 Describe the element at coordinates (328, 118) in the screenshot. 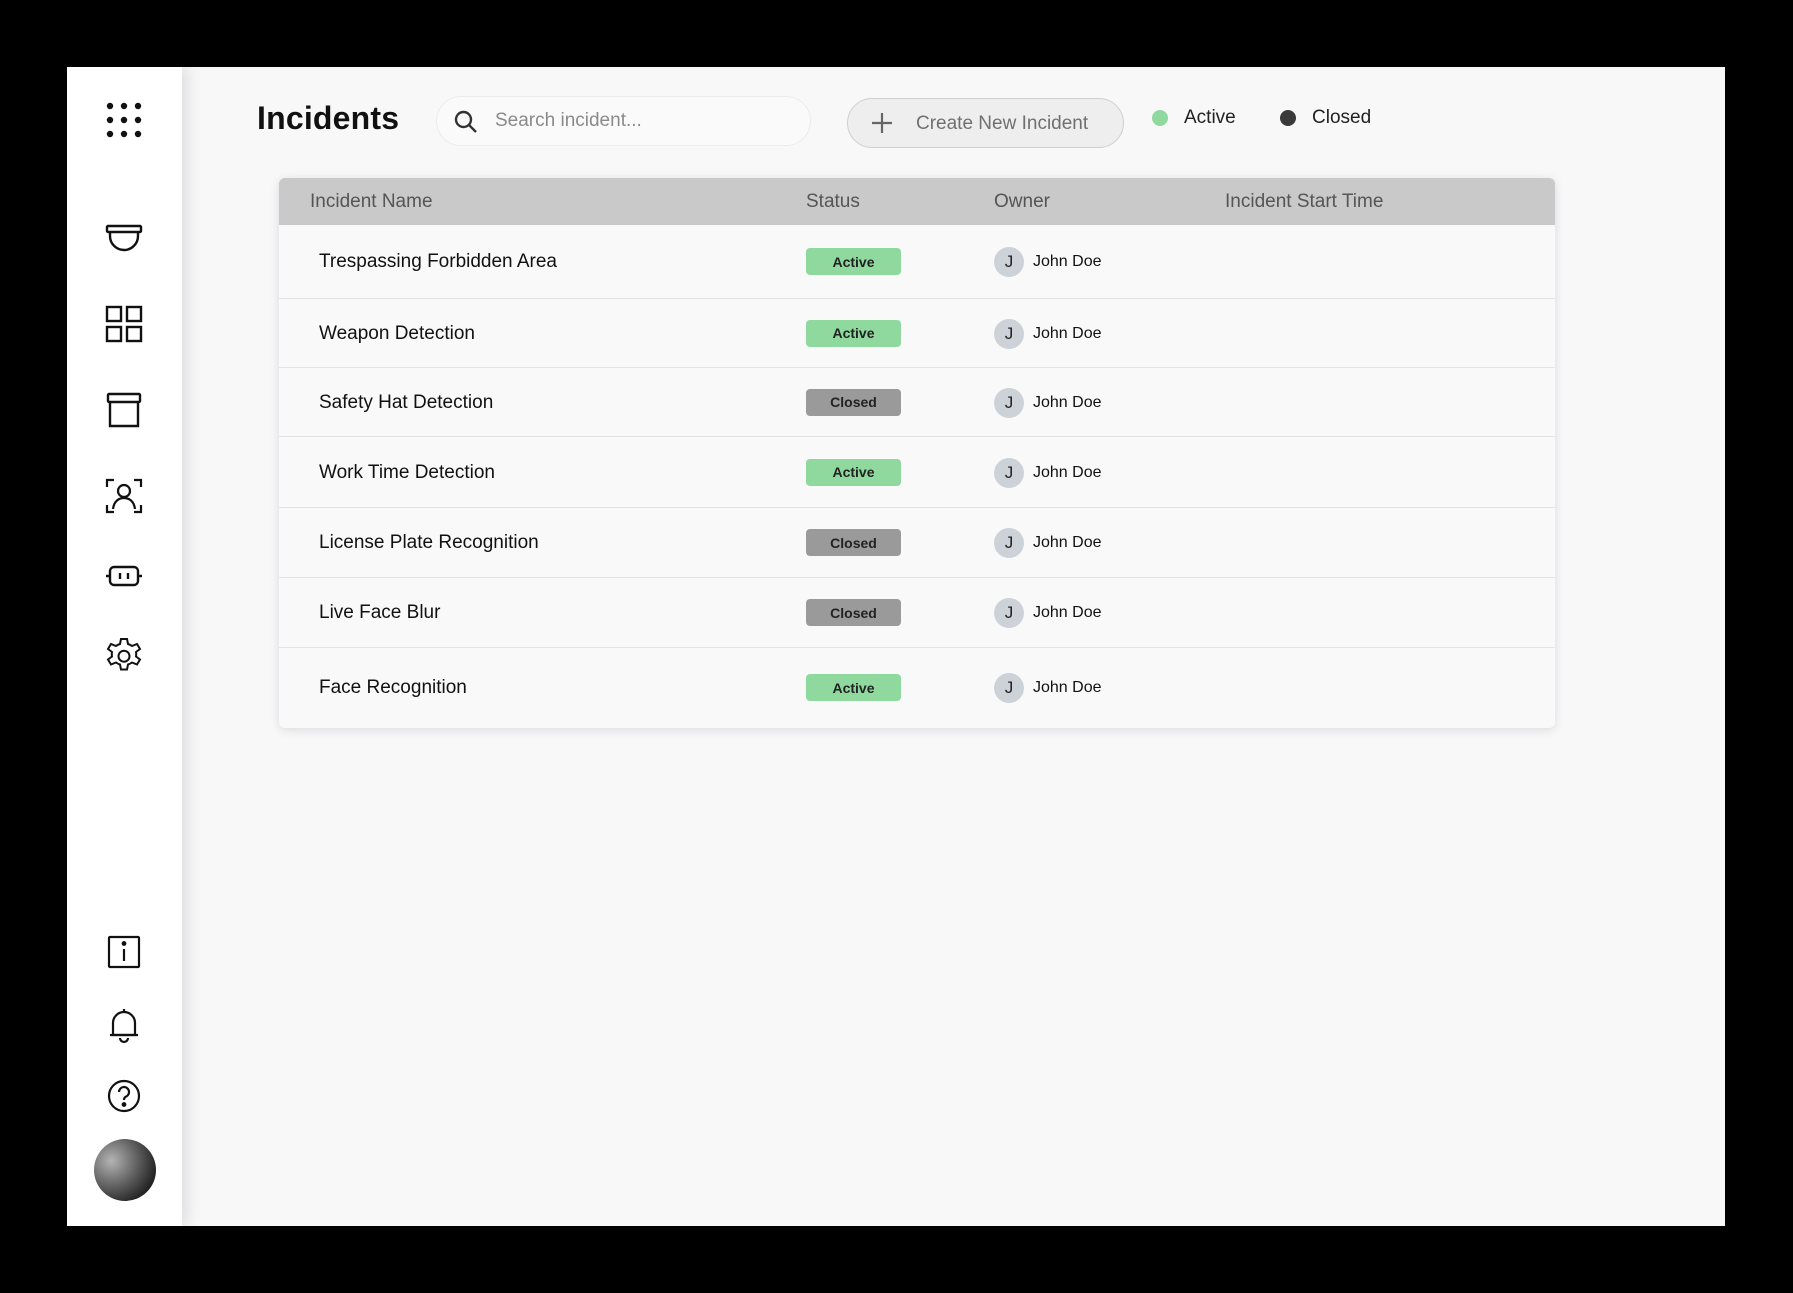

I see `page-title: Incidents` at that location.